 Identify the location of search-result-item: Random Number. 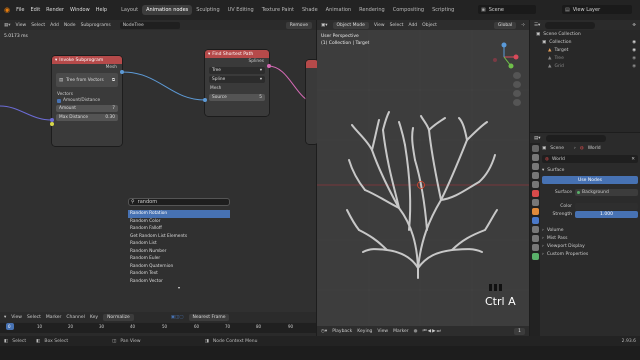
(179, 252).